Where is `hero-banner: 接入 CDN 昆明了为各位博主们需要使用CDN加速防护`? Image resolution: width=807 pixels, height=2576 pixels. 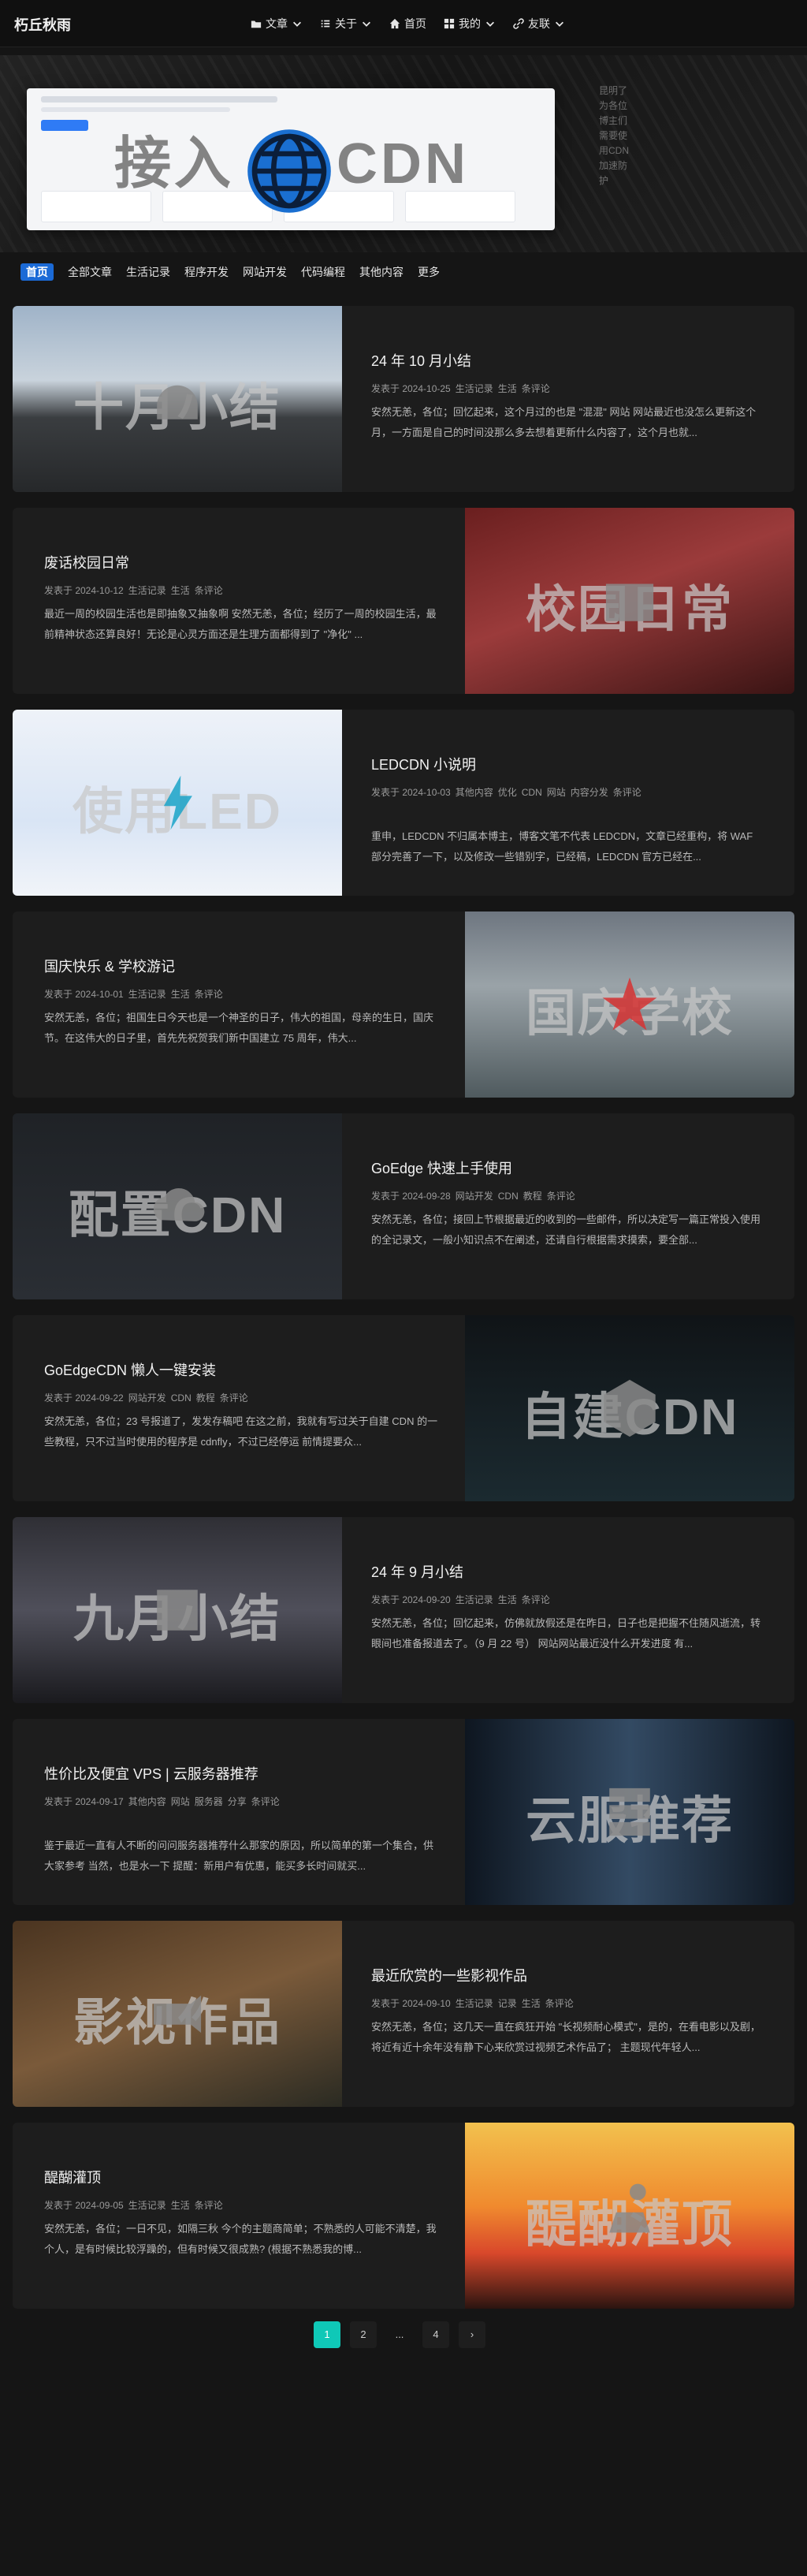
hero-banner: 接入 CDN 昆明了为各位博主们需要使用CDN加速防护 is located at coordinates (403, 154).